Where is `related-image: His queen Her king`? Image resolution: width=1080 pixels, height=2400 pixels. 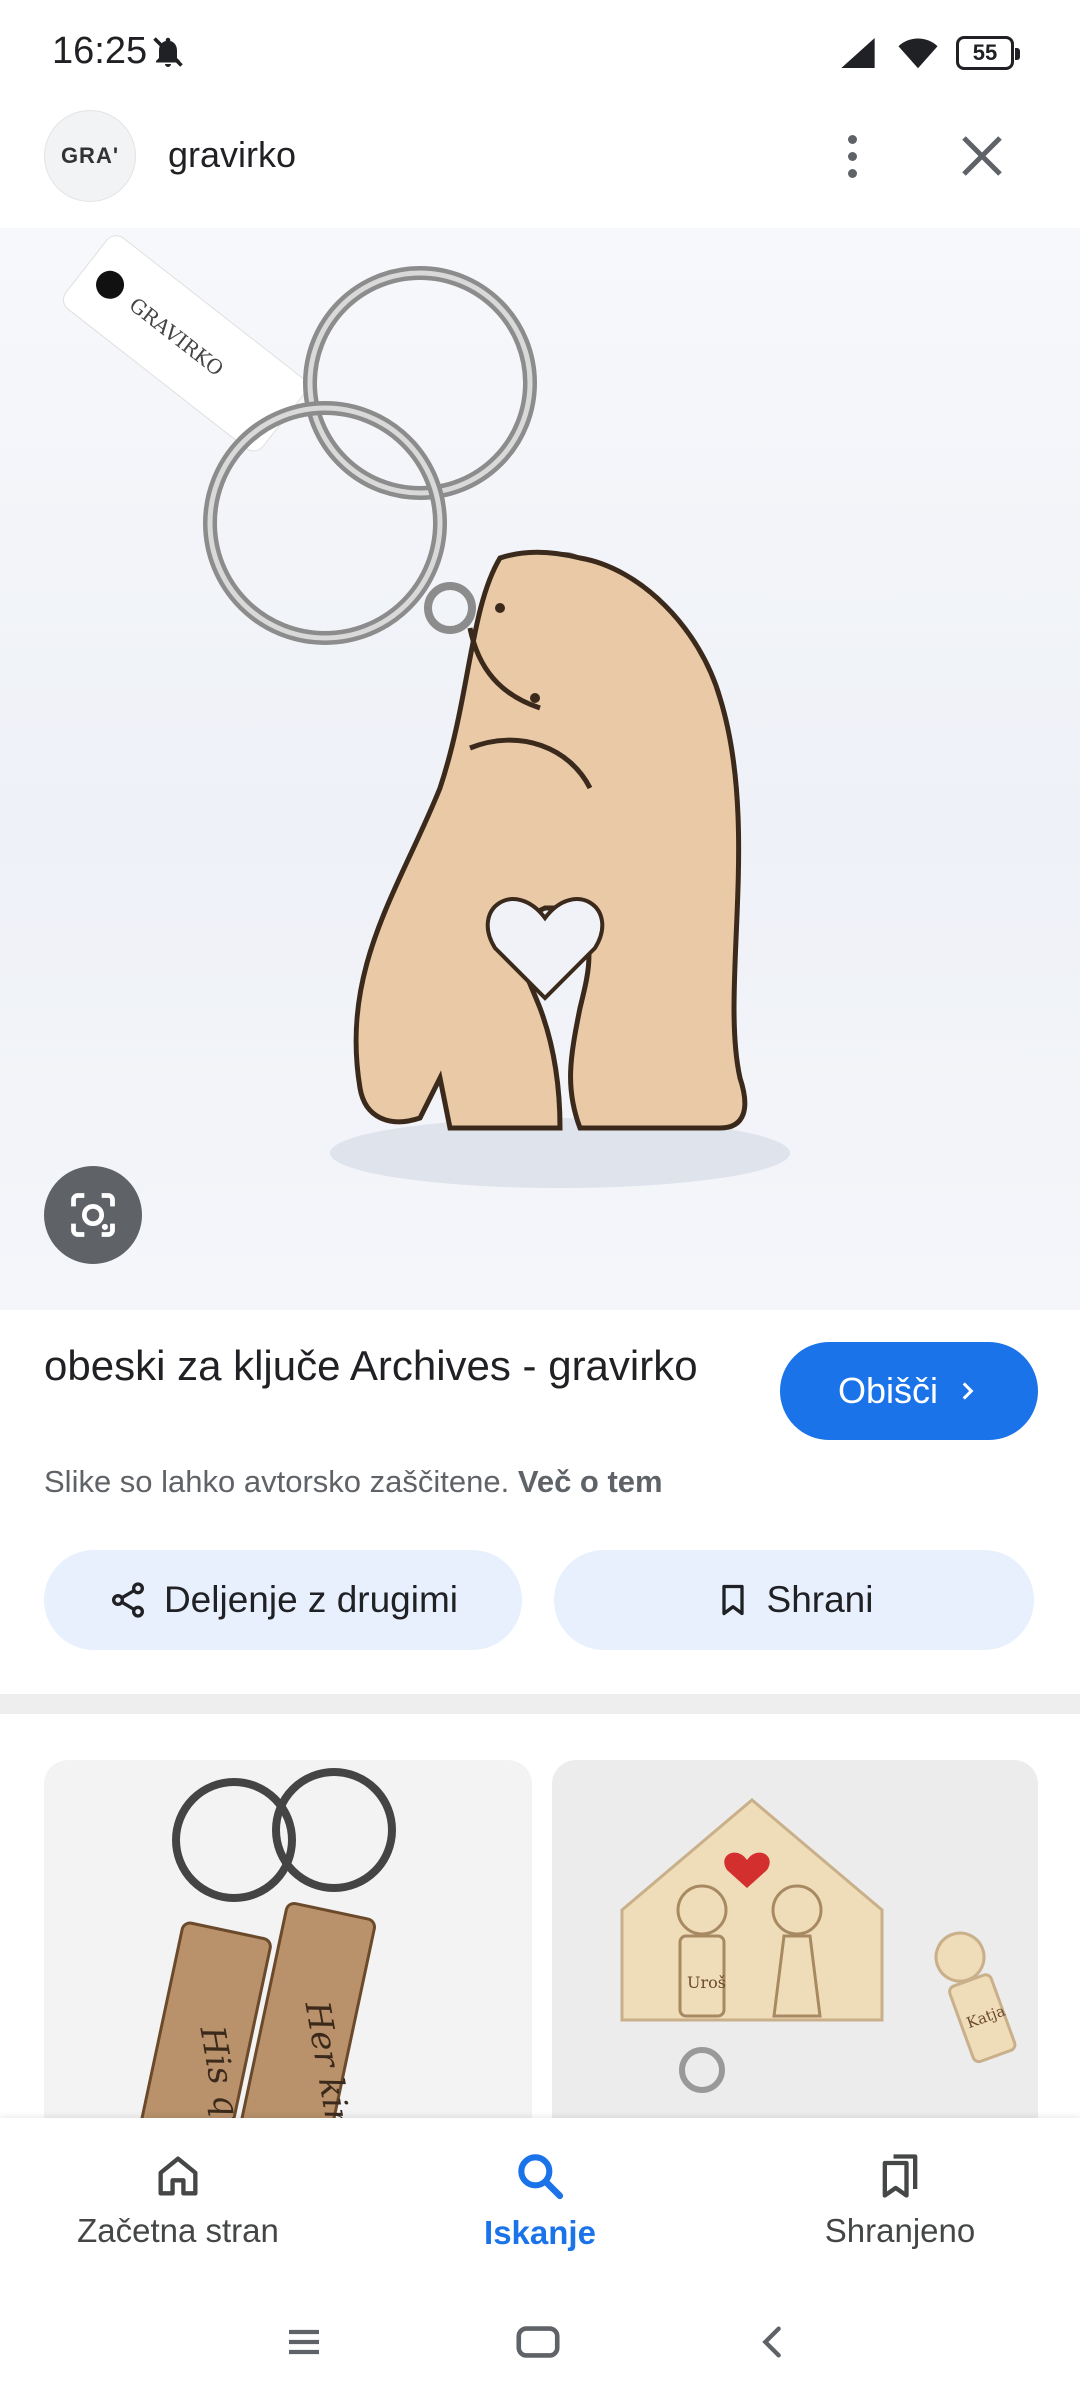 related-image: His queen Her king is located at coordinates (288, 1940).